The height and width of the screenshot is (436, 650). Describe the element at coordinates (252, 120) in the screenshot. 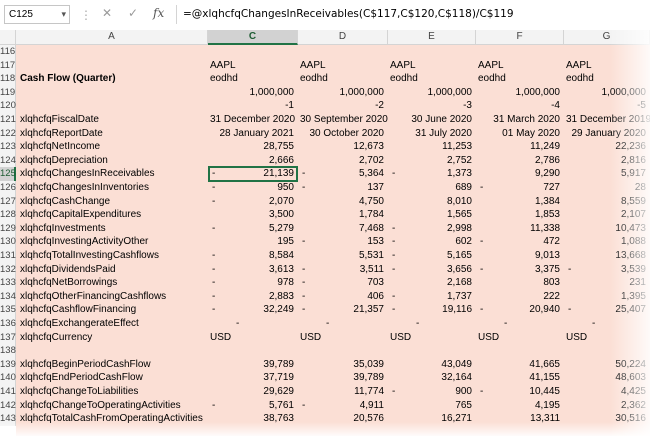

I see `cell-value: 31 December 2020` at that location.